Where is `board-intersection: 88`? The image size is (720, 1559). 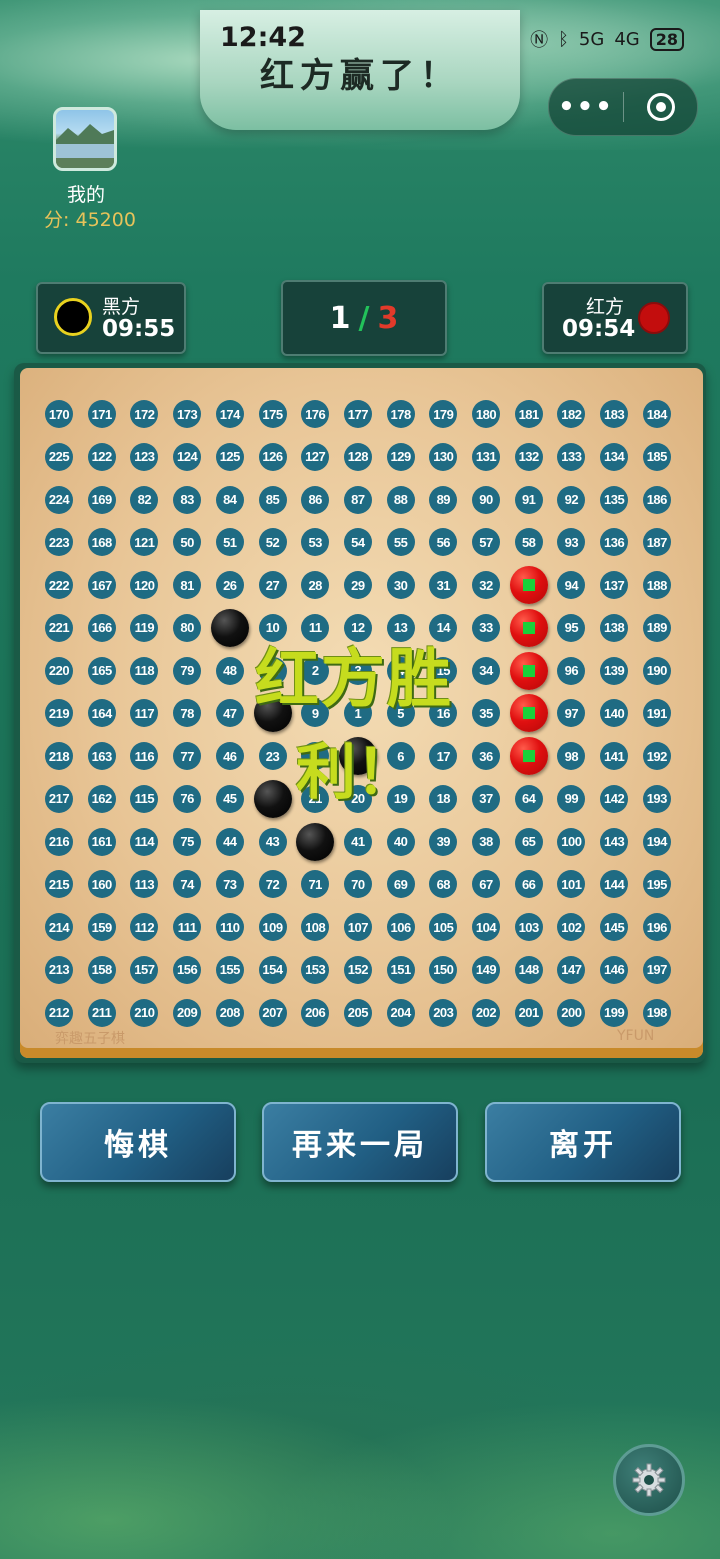
board-intersection: 88 is located at coordinates (400, 499).